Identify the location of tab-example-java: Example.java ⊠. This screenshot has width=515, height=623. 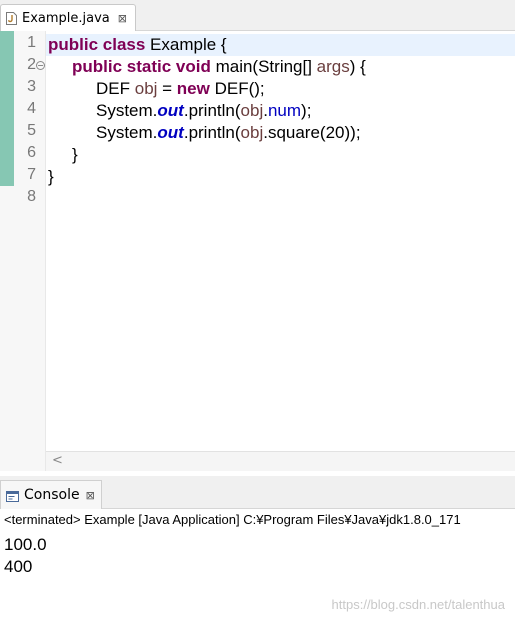
(68, 17).